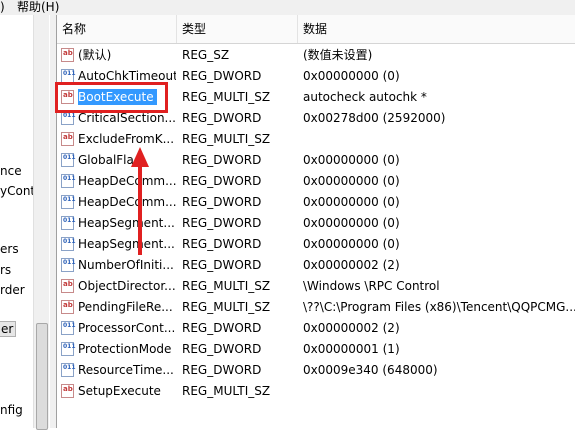  Describe the element at coordinates (140, 201) in the screenshot. I see `red-arrow-annotation` at that location.